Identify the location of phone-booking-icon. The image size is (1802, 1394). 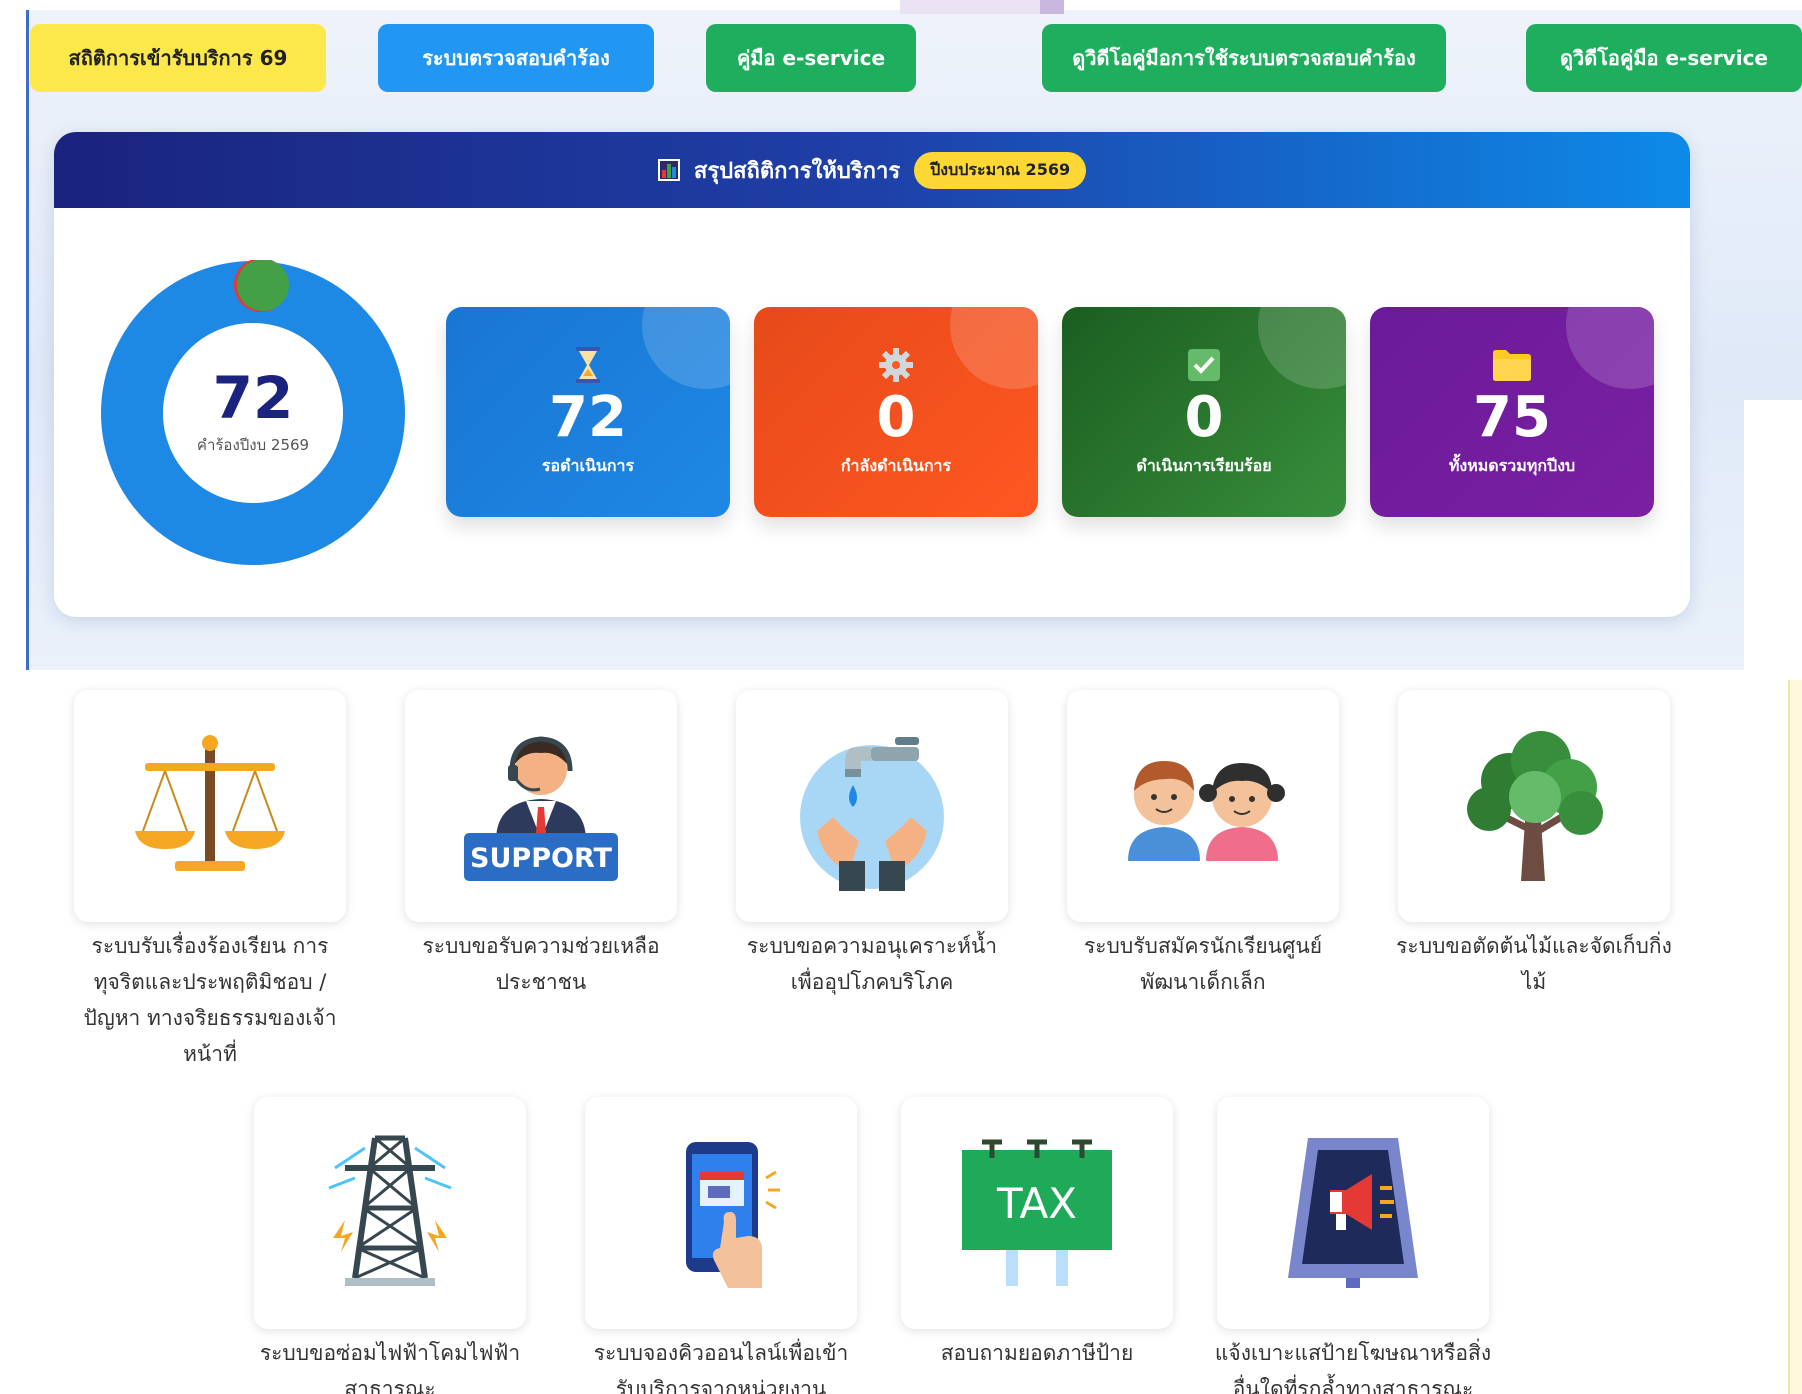
(733, 1215).